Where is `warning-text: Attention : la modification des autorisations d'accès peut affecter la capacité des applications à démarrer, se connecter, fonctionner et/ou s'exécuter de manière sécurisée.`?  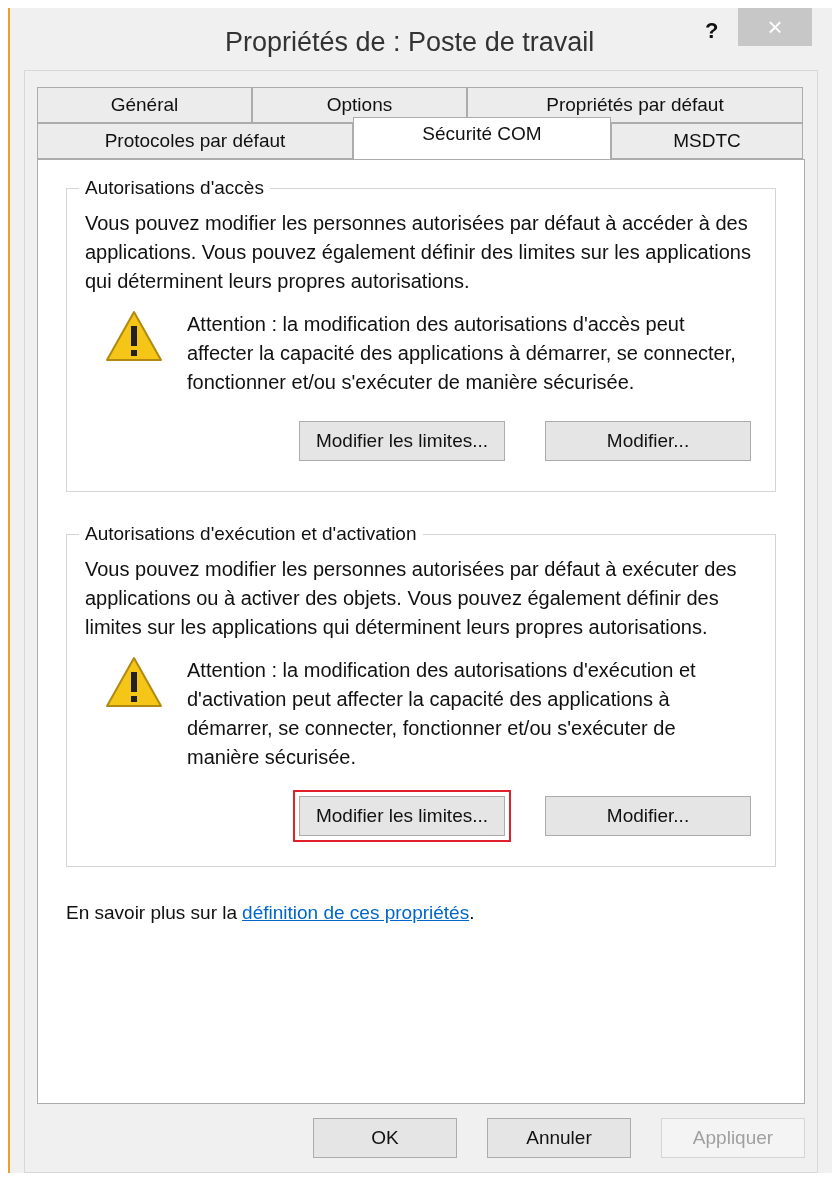
warning-text: Attention : la modification des autorisations d'accès peut affecter la capacité des applications à démarrer, se connecter, fonctionner et/ou s'exécuter de manière sécurisée. is located at coordinates (462, 353).